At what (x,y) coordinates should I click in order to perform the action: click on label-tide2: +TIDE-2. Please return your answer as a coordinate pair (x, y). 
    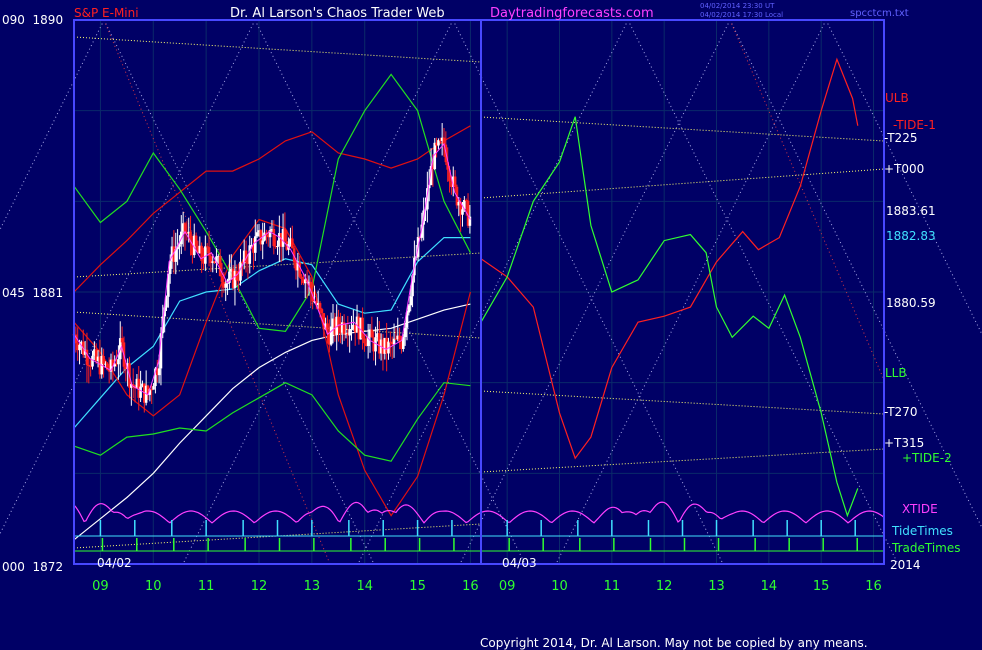
    Looking at the image, I should click on (927, 458).